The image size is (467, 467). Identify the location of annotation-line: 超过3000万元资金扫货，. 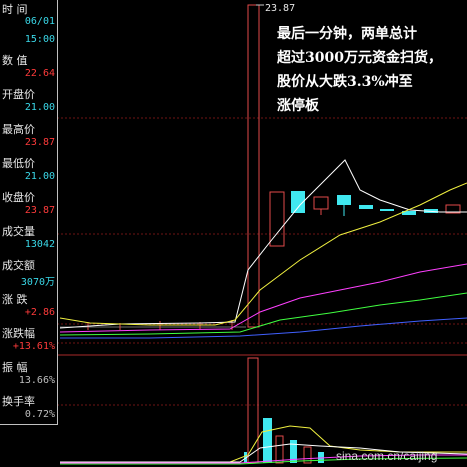
(359, 58).